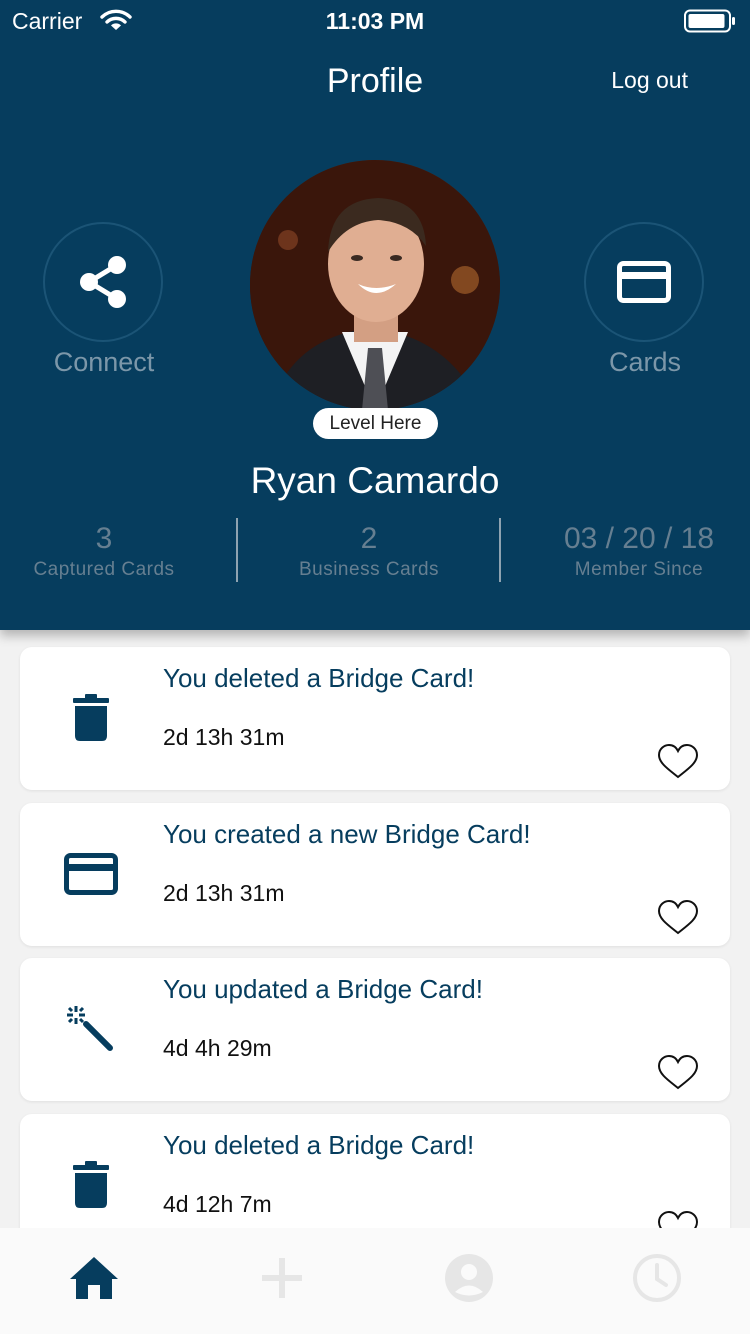  I want to click on stat-label: Member Since, so click(639, 569).